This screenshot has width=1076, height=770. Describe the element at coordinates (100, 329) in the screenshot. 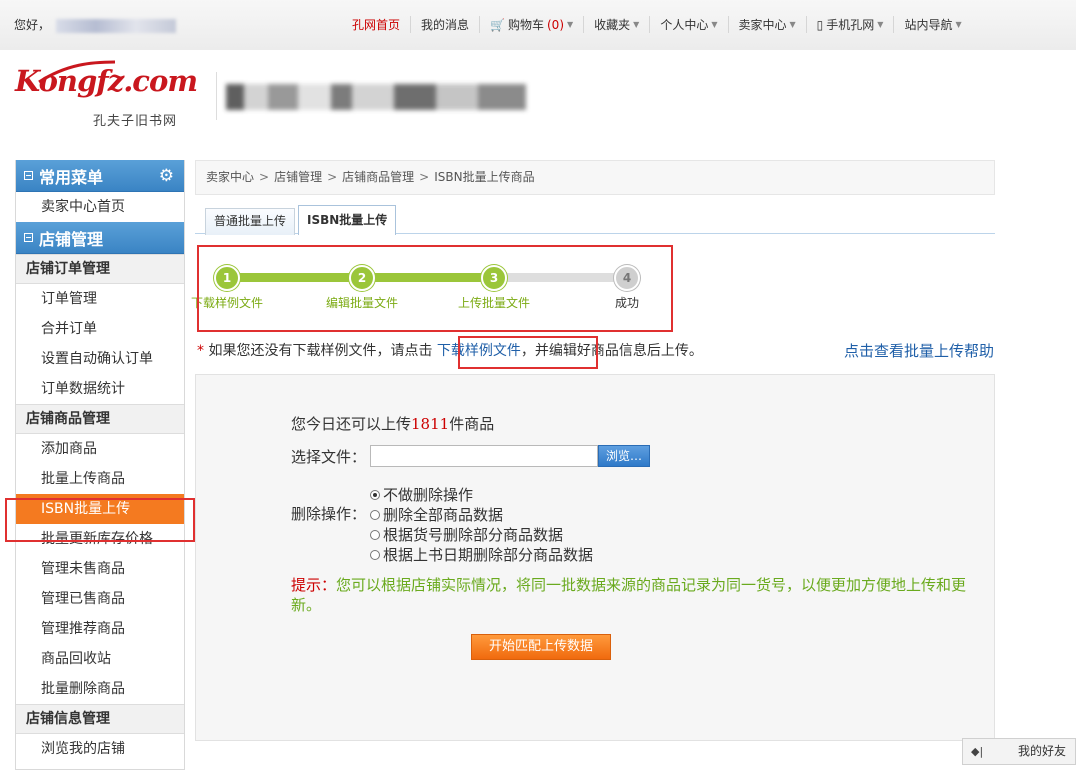

I see `sidebar-item: 合并订单` at that location.